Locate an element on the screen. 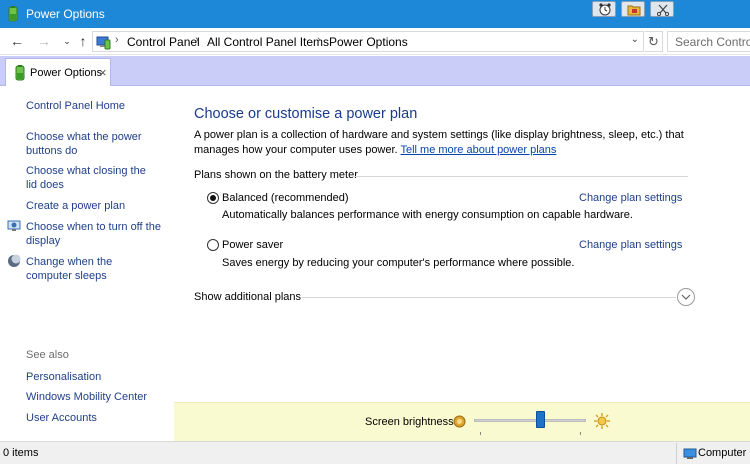  alarm-clock-icon is located at coordinates (605, 9).